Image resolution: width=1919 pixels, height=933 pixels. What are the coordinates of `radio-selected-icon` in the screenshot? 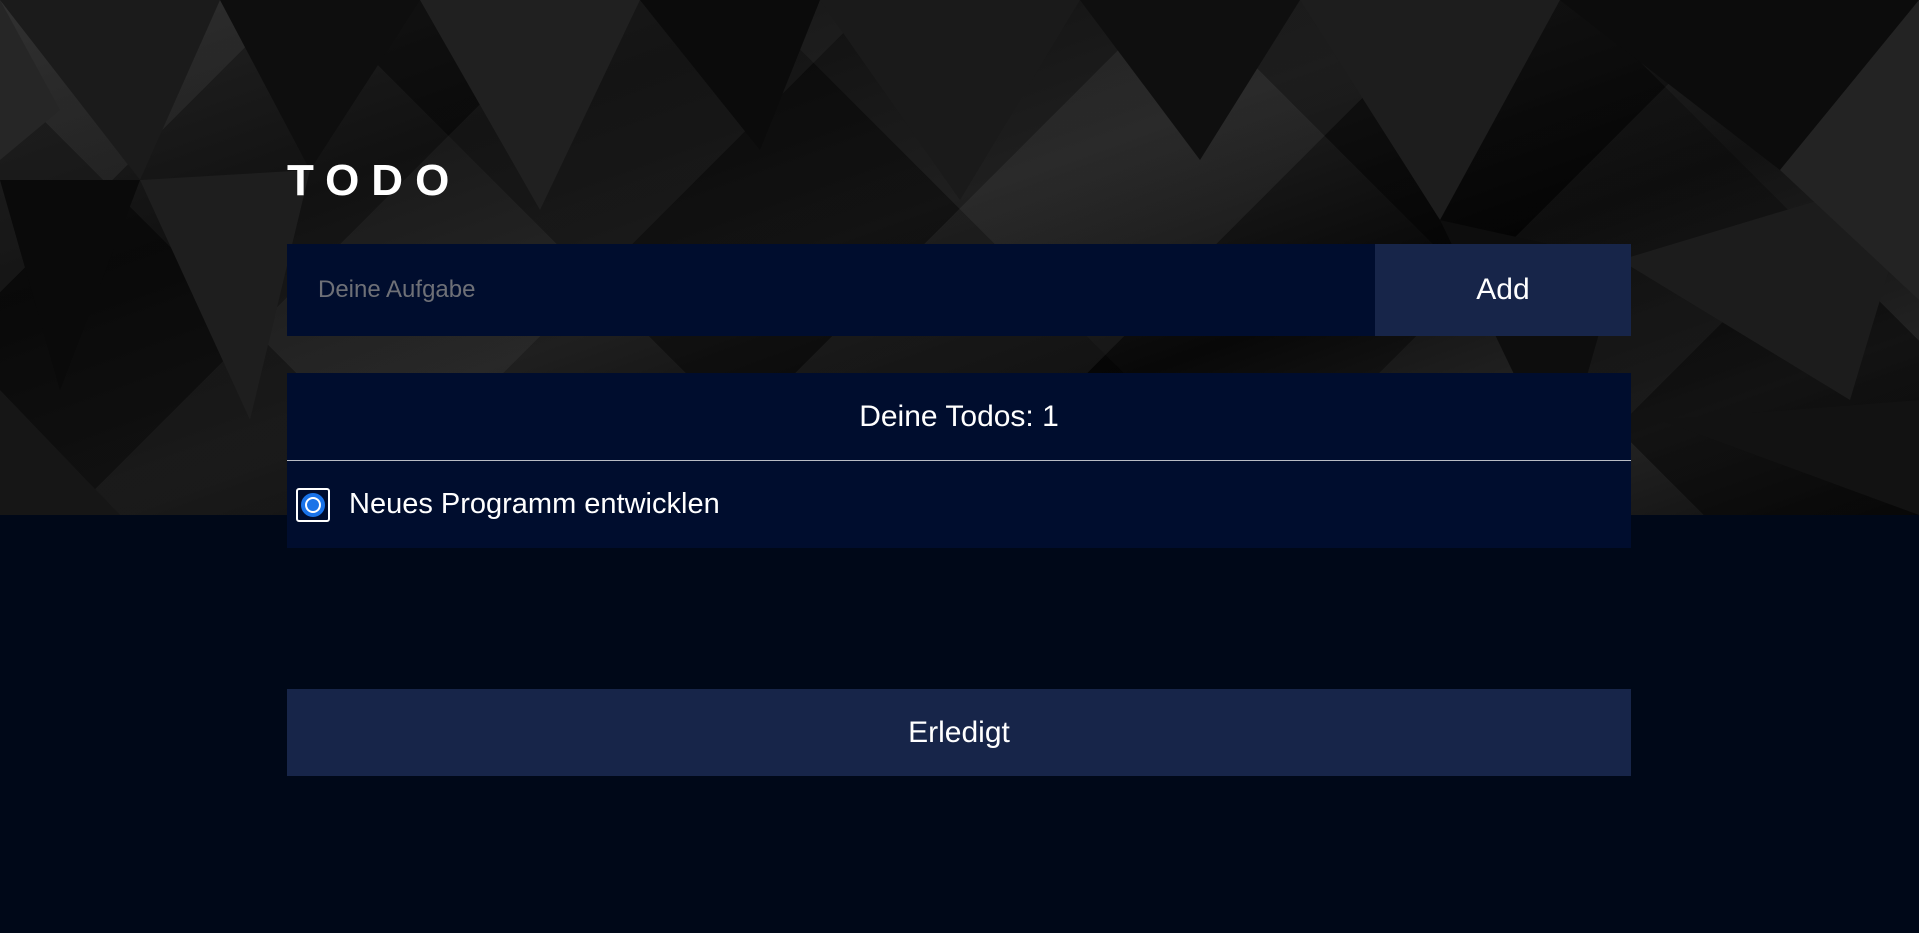 It's located at (313, 504).